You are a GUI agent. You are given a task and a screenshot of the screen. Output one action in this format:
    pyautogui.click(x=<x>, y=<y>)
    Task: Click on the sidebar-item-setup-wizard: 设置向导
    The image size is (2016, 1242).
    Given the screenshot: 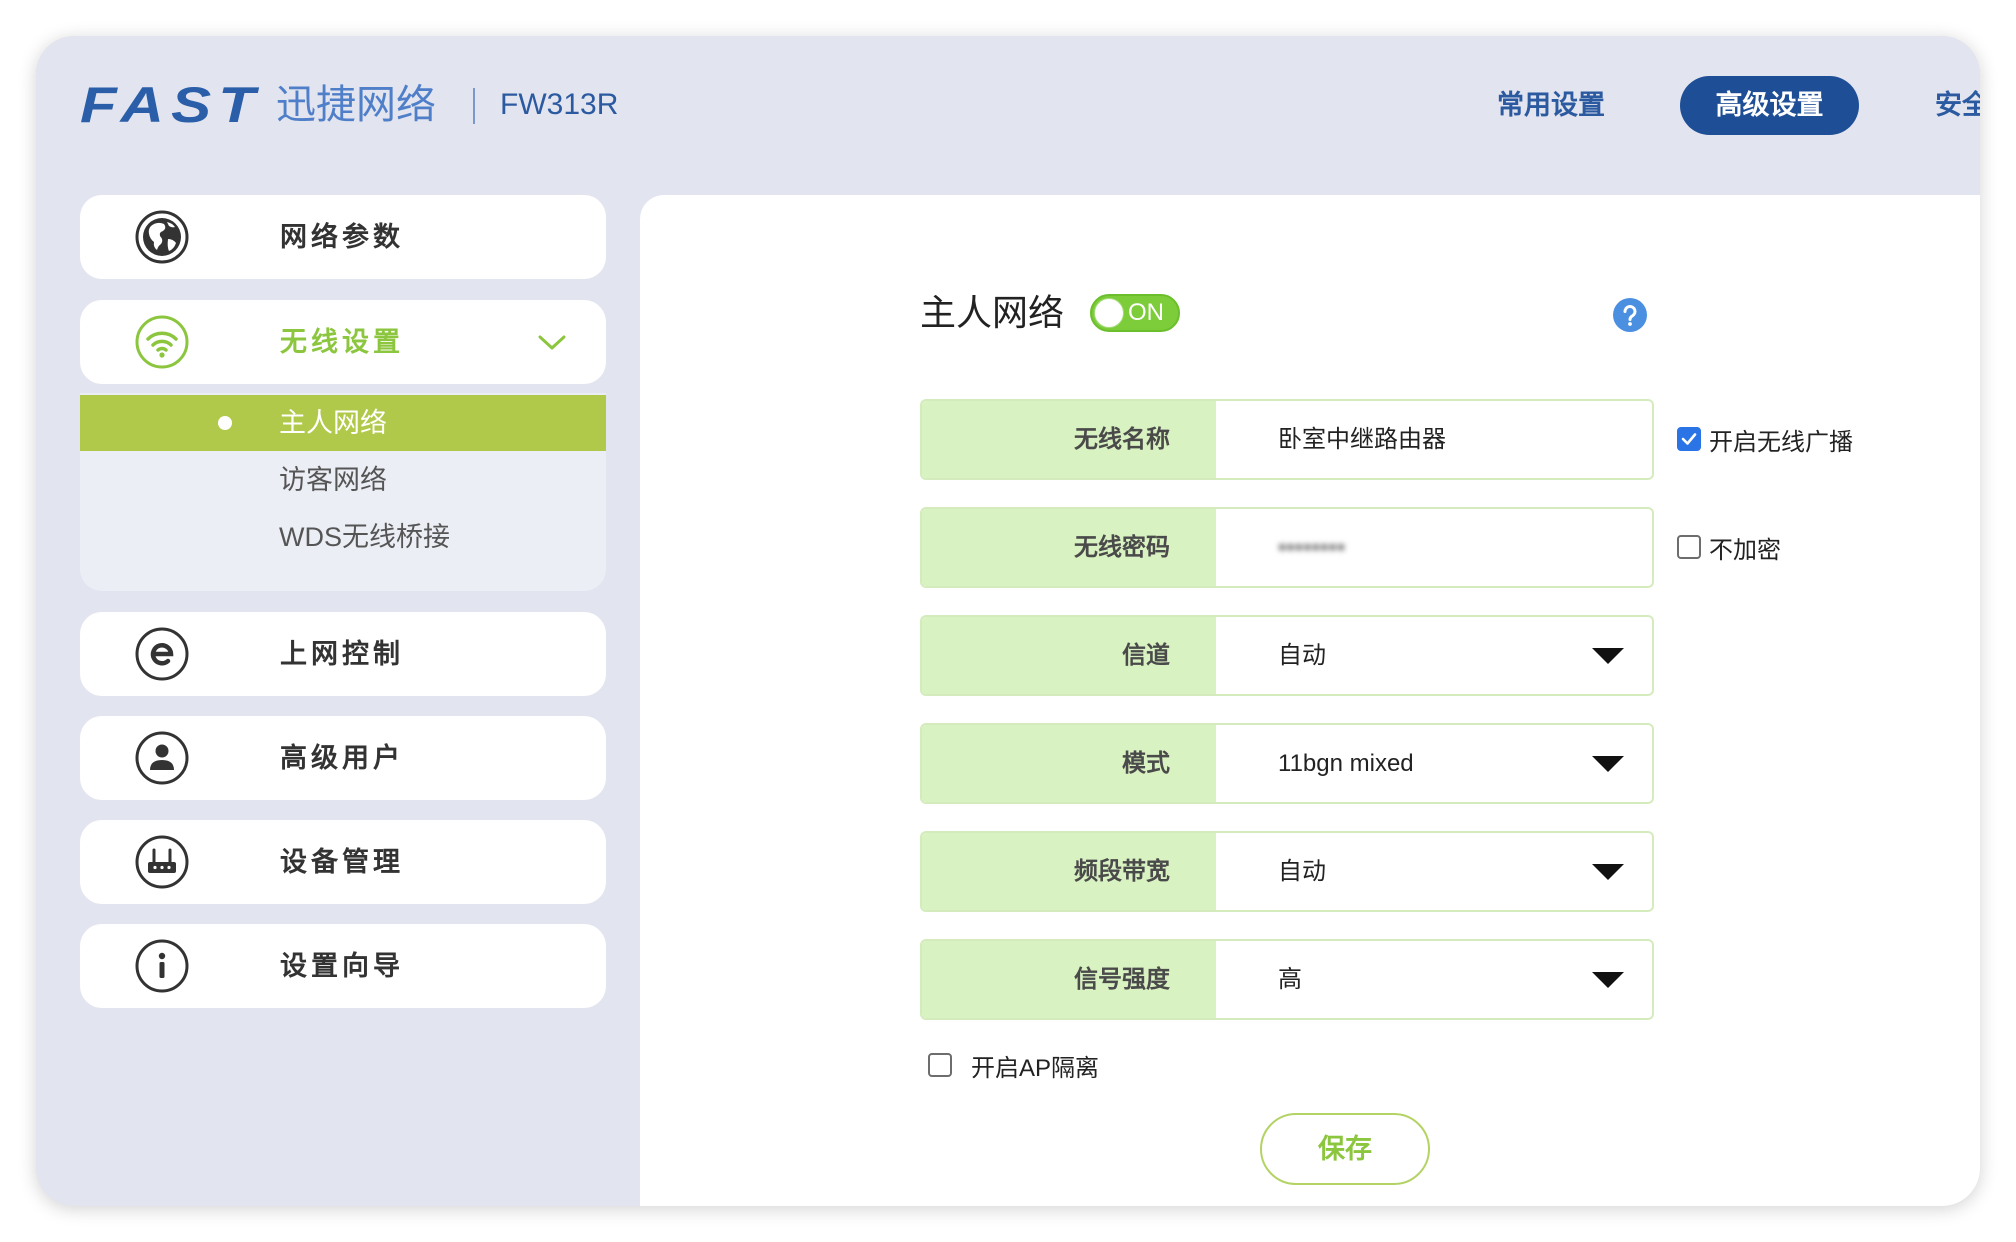 What is the action you would take?
    pyautogui.click(x=343, y=966)
    